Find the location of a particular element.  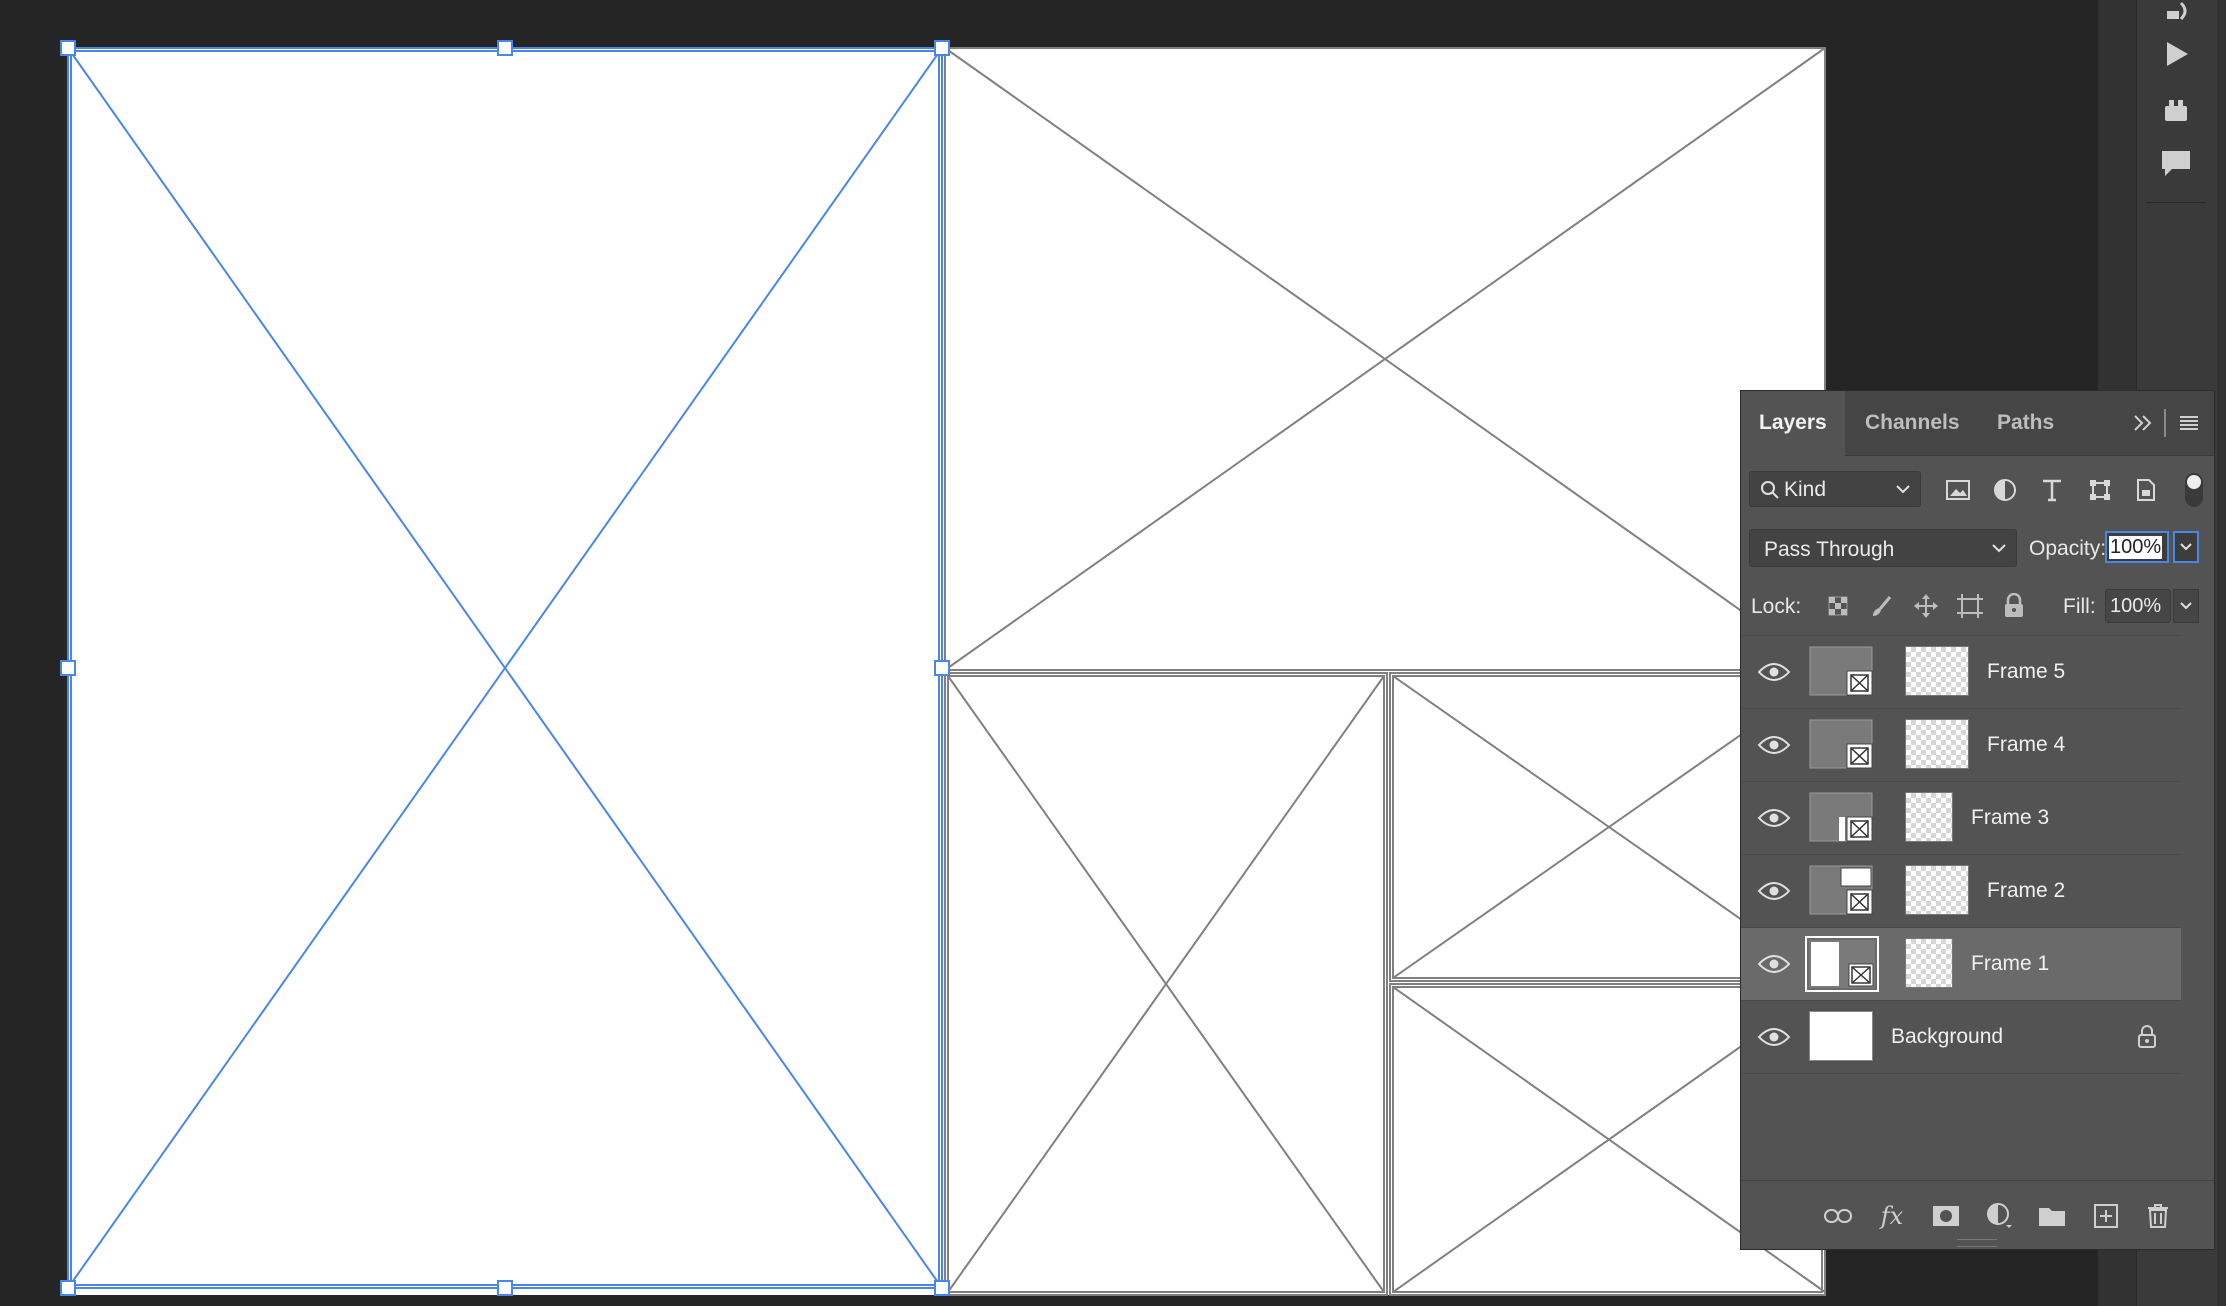

blend-mode-value: Pass Through is located at coordinates (1829, 549).